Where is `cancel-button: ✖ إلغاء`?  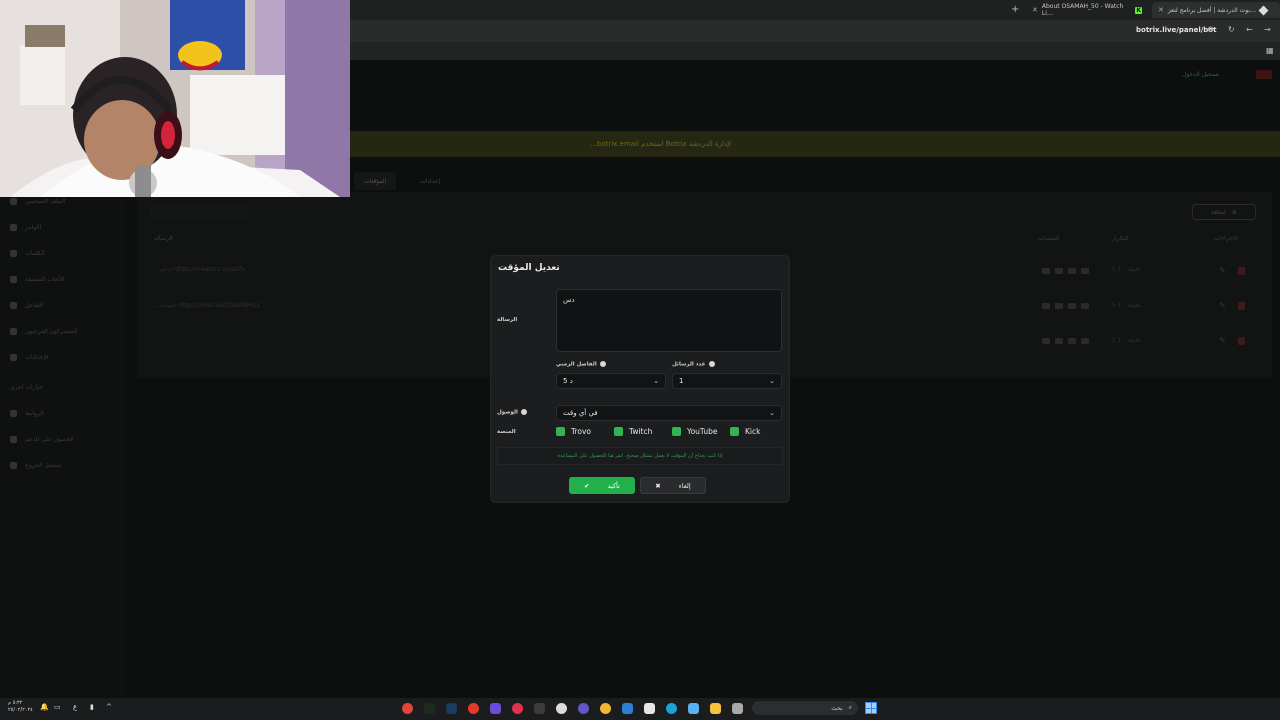 cancel-button: ✖ إلغاء is located at coordinates (673, 485).